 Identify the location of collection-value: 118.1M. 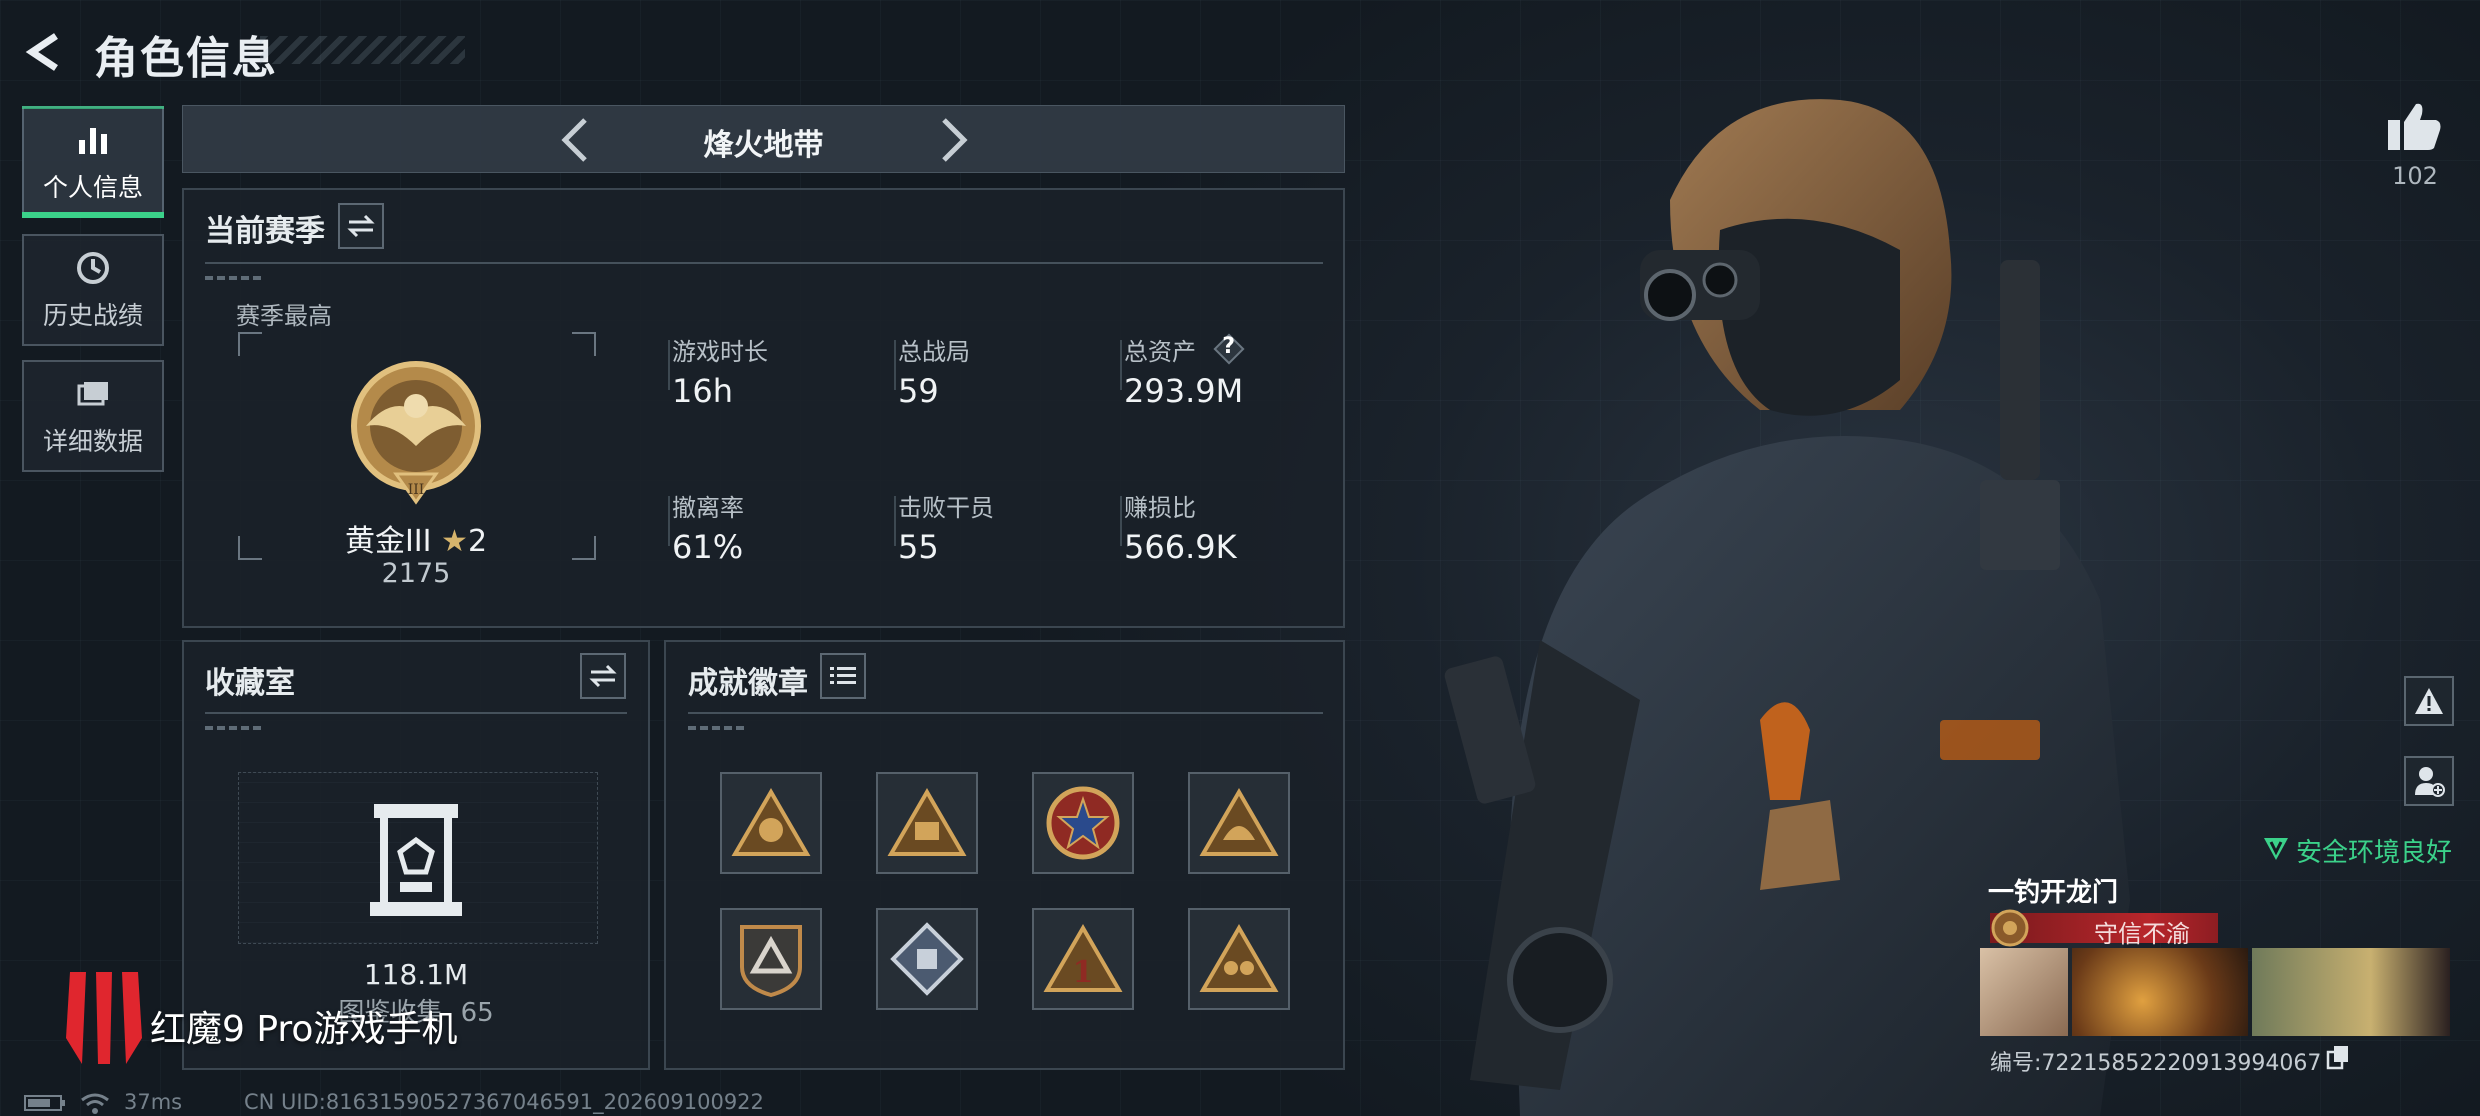
(416, 974).